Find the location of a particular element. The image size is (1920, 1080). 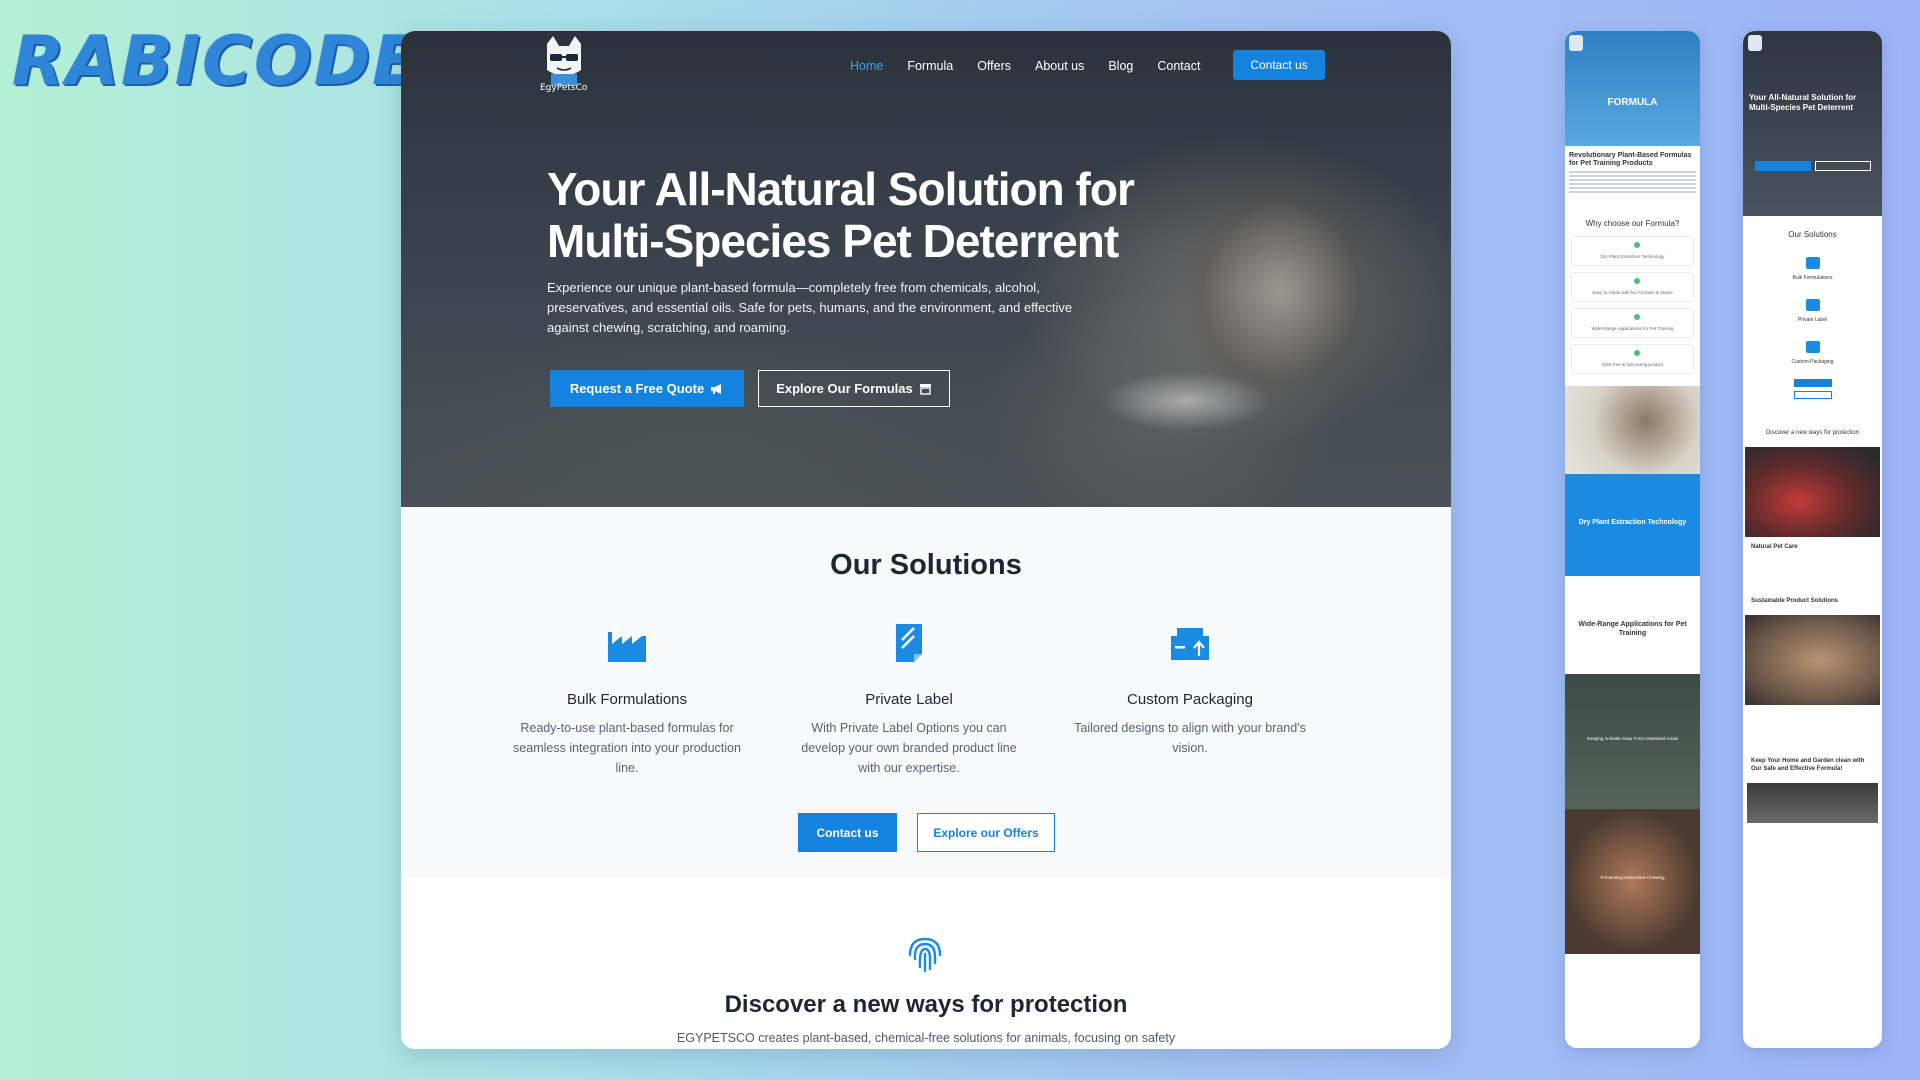

mobile-check-label: Odor-free & fast-acting product is located at coordinates (1632, 364).